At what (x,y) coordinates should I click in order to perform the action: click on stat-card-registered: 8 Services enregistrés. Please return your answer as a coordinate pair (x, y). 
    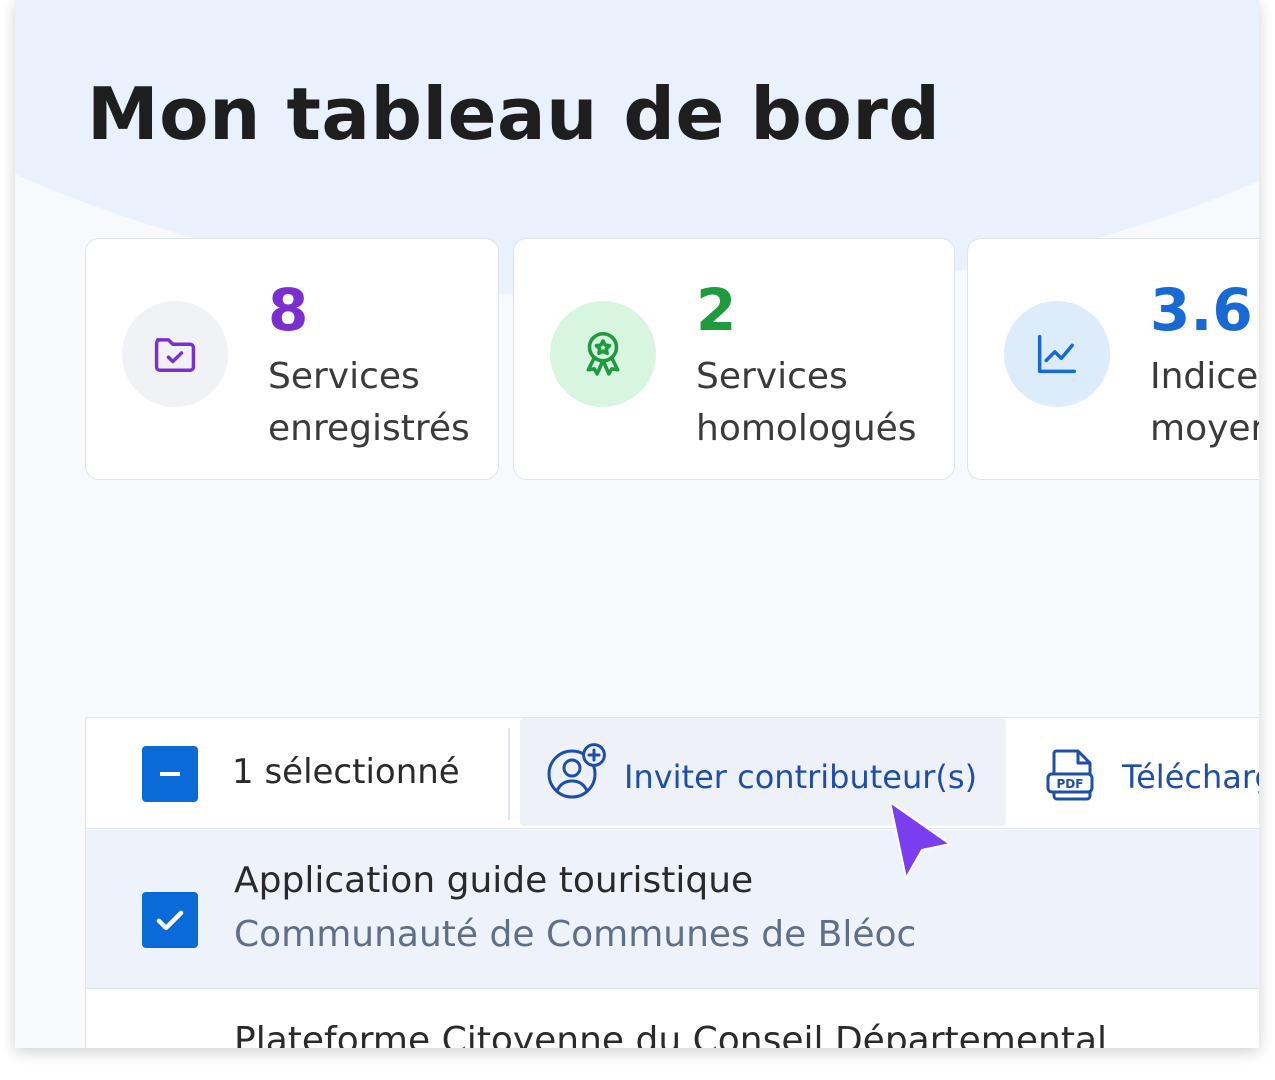
    Looking at the image, I should click on (292, 359).